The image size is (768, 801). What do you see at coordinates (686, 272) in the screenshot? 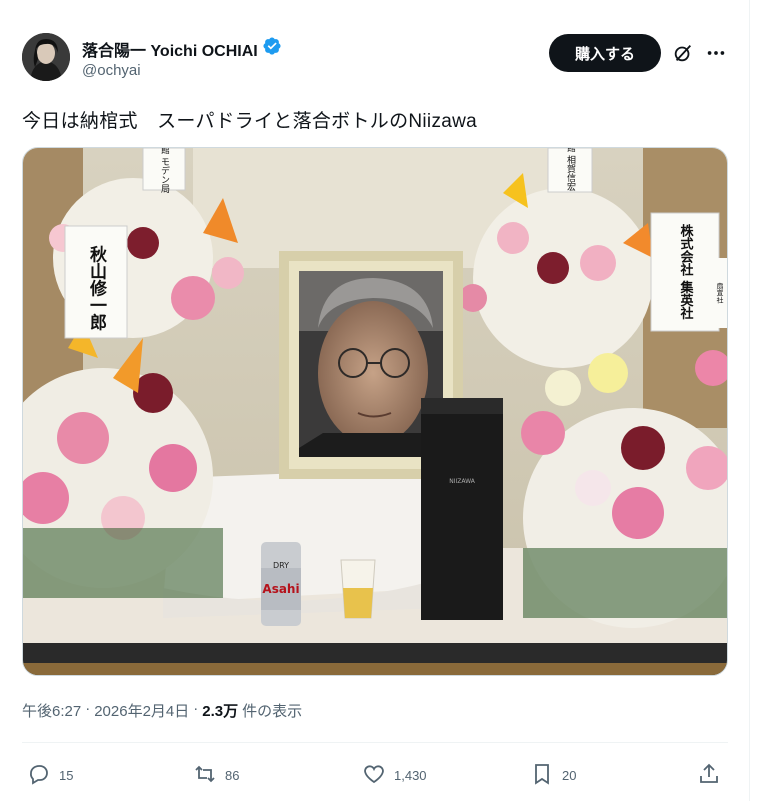
I see `placard-right: 株式会社 集英社` at bounding box center [686, 272].